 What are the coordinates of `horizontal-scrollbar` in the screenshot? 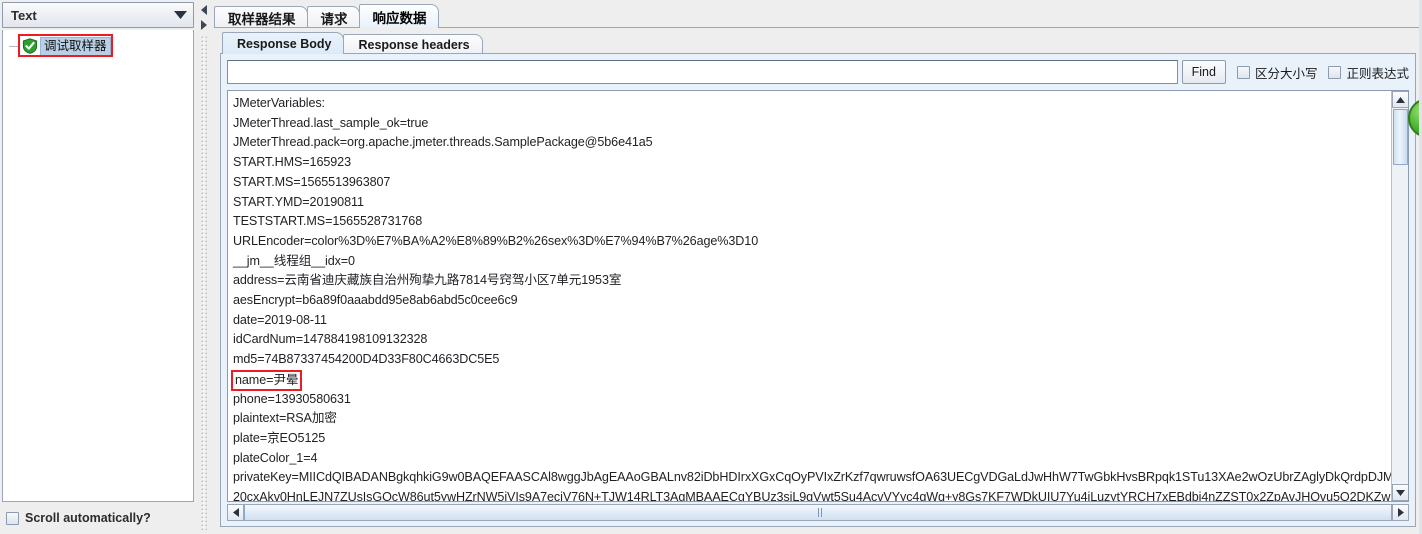 It's located at (818, 512).